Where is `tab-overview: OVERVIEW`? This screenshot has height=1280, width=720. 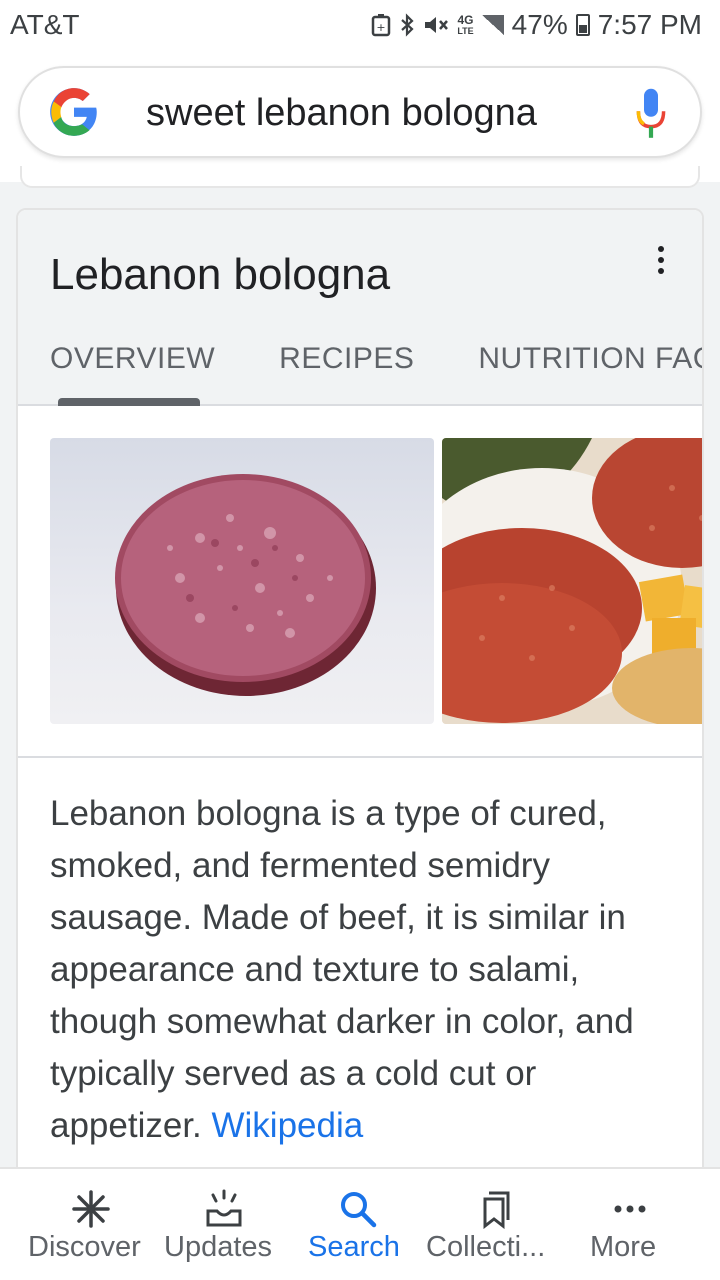 tab-overview: OVERVIEW is located at coordinates (132, 362).